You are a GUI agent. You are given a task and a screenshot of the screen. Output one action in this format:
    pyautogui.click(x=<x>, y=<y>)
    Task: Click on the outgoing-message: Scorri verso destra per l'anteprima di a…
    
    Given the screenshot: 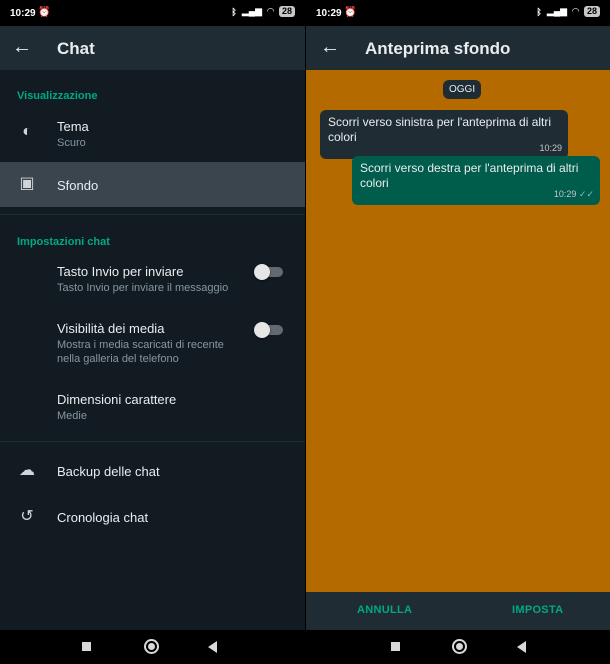 What is the action you would take?
    pyautogui.click(x=476, y=180)
    